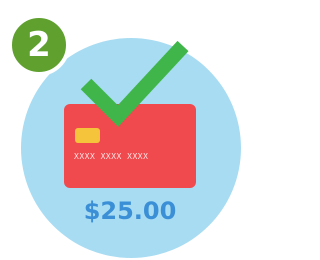  I want to click on credit-card-icon, so click(130, 146).